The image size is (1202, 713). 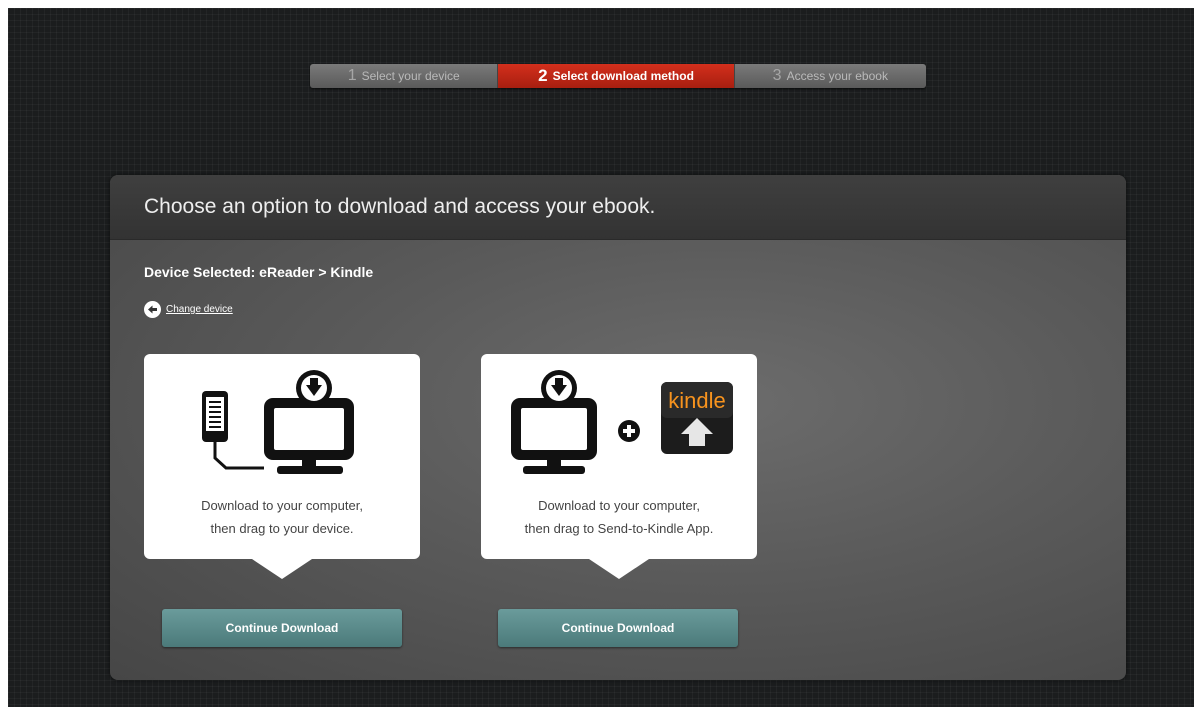 I want to click on step-number: 3, so click(x=777, y=75).